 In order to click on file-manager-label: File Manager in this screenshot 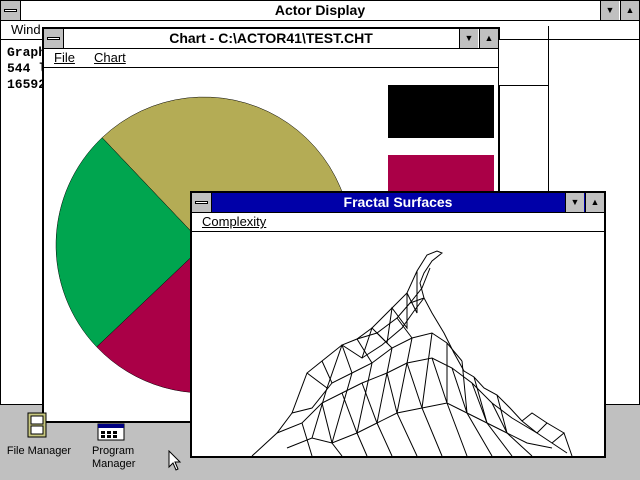, I will do `click(39, 451)`.